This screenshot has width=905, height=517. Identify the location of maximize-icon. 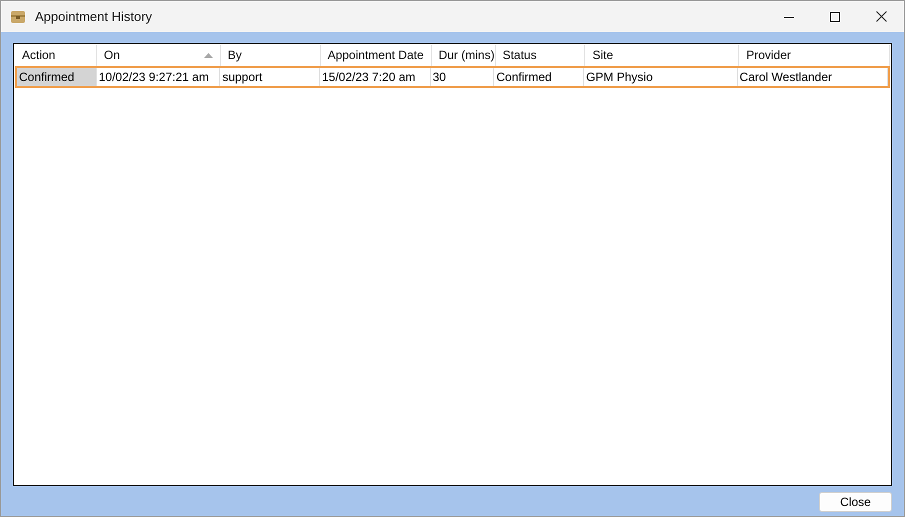
(835, 17).